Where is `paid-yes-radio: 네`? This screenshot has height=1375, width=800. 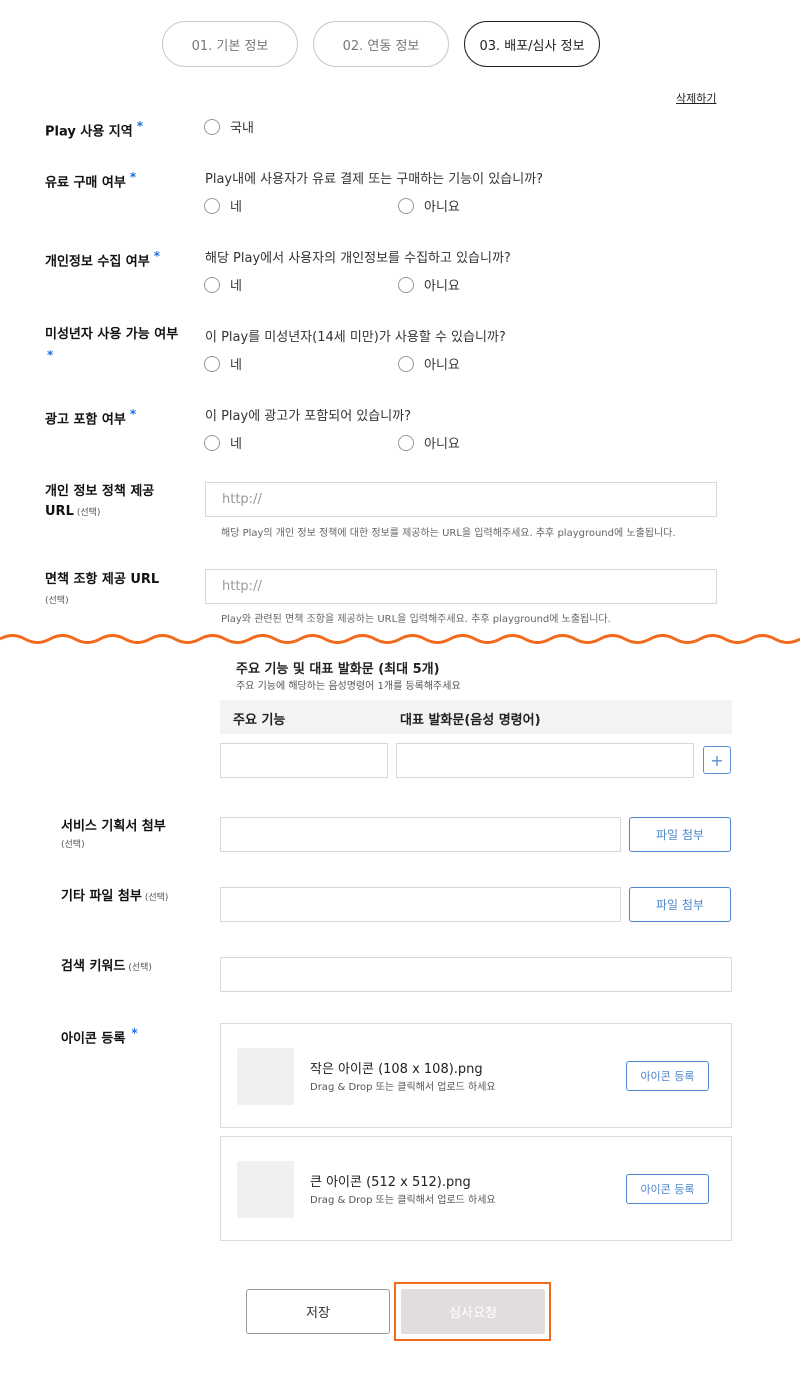
paid-yes-radio: 네 is located at coordinates (223, 205).